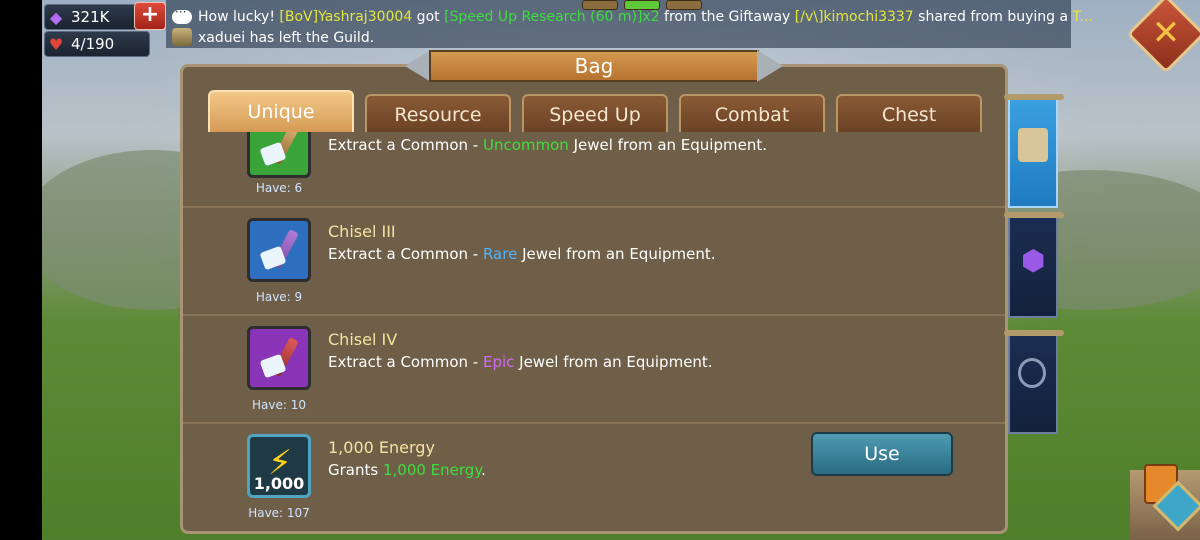 The height and width of the screenshot is (540, 1200). Describe the element at coordinates (1033, 260) in the screenshot. I see `purple-gem-icon: ⬢` at that location.